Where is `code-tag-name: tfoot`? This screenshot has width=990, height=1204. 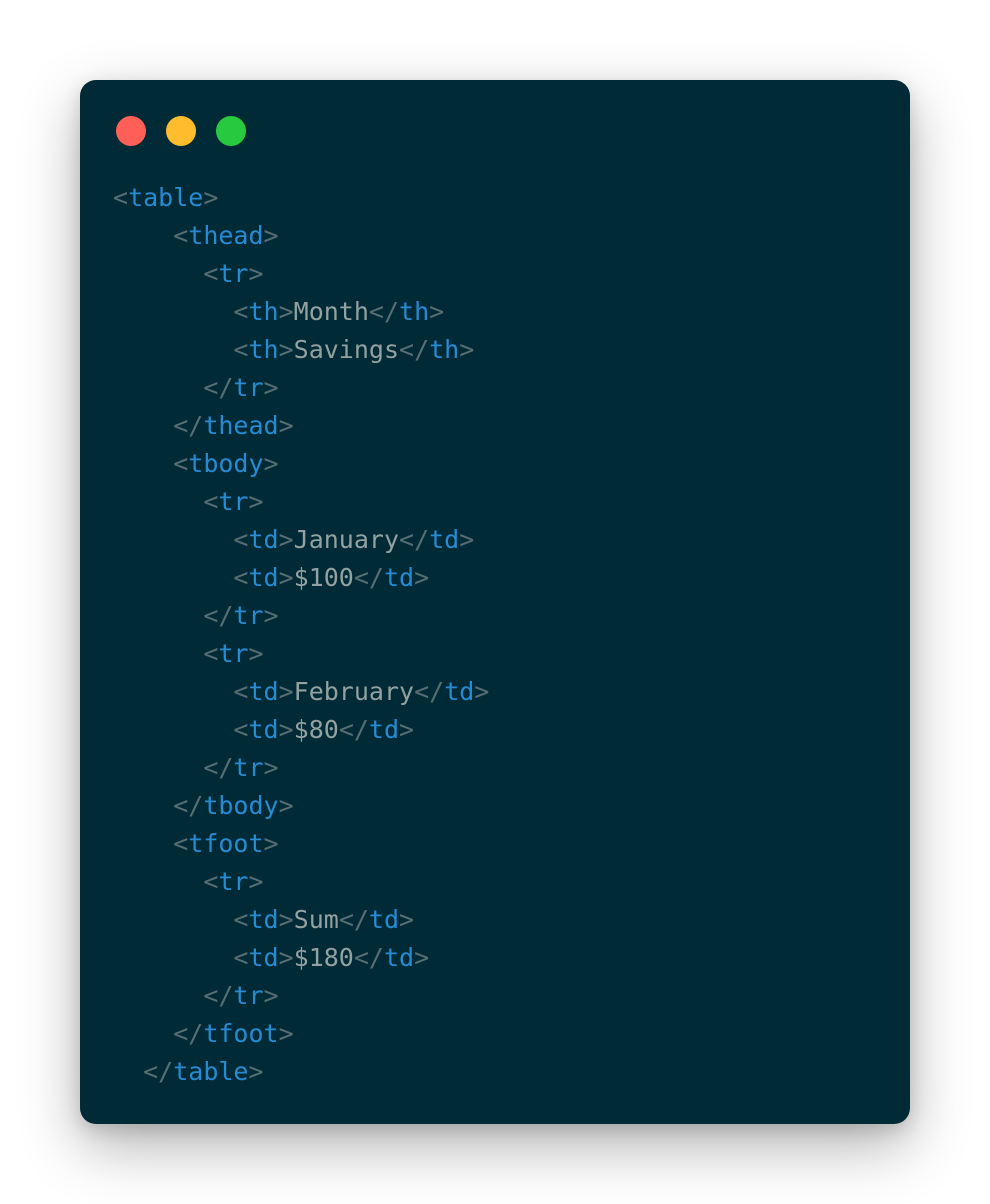
code-tag-name: tfoot is located at coordinates (241, 1033).